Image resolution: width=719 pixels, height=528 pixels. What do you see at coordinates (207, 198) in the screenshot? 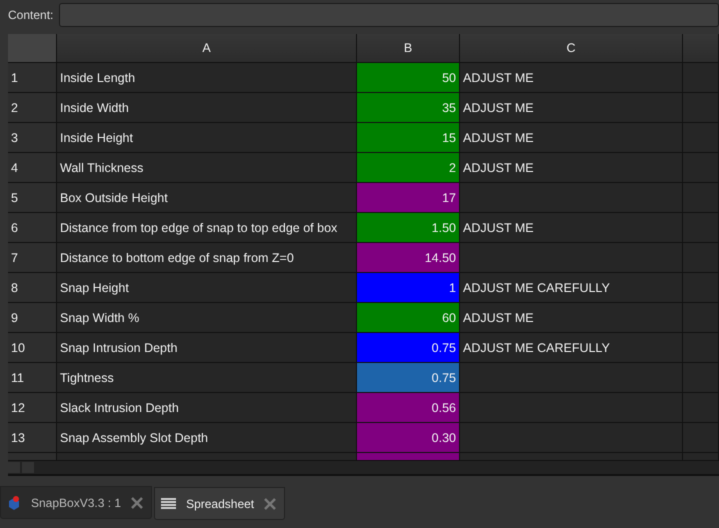
I see `table-cell: Box Outside Height` at bounding box center [207, 198].